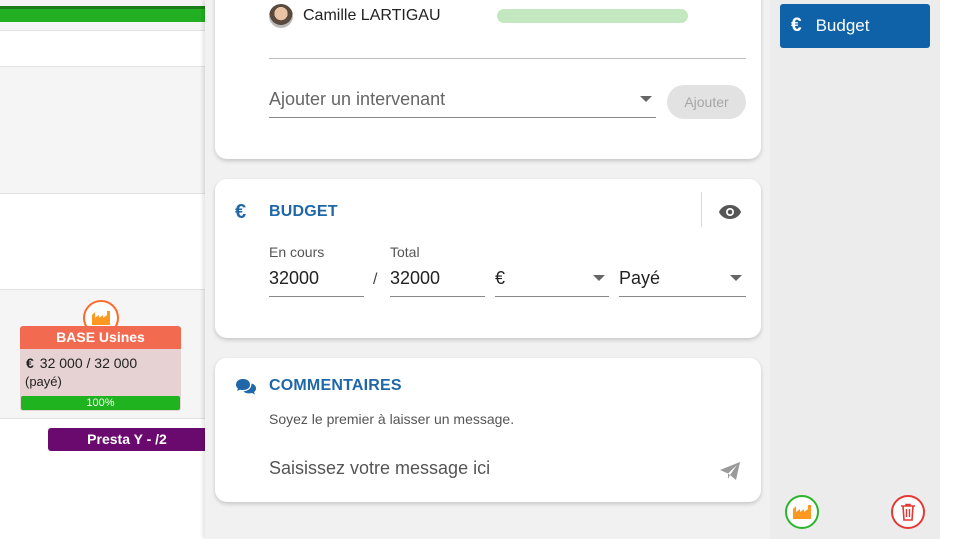  What do you see at coordinates (281, 16) in the screenshot?
I see `avatar` at bounding box center [281, 16].